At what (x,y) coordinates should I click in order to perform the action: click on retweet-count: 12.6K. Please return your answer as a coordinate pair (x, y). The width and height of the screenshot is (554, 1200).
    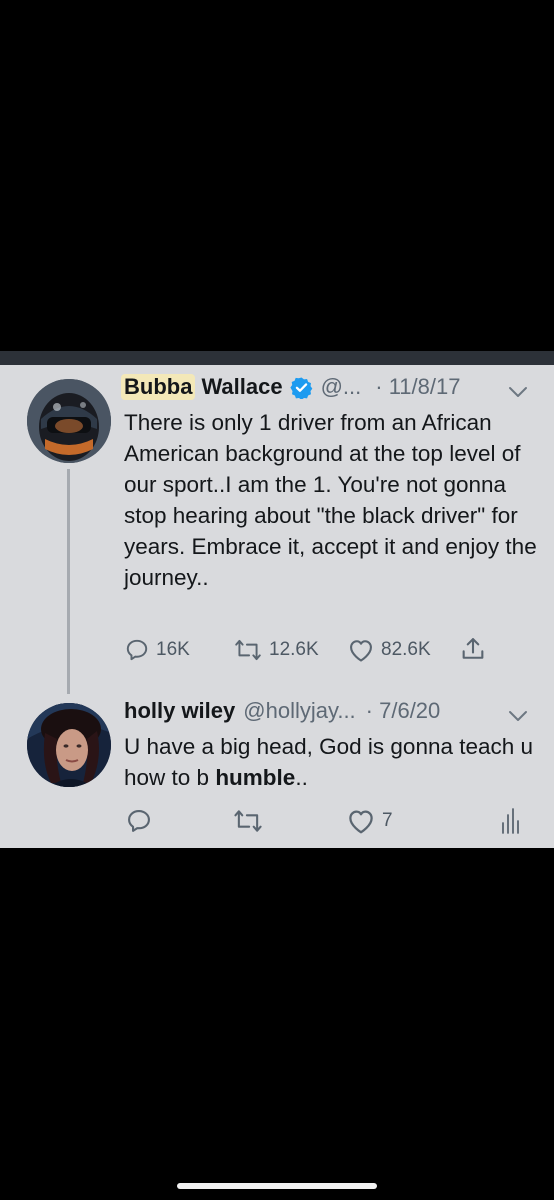
    Looking at the image, I should click on (294, 649).